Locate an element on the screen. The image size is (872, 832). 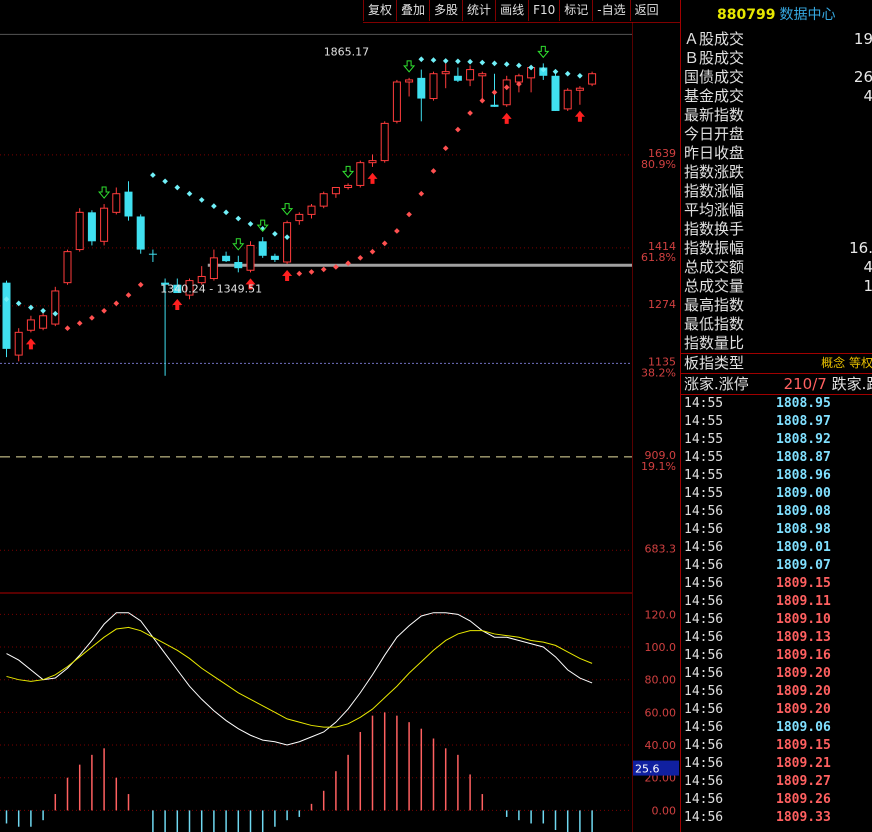
stat-row: 国债成交 26 is located at coordinates (776, 77).